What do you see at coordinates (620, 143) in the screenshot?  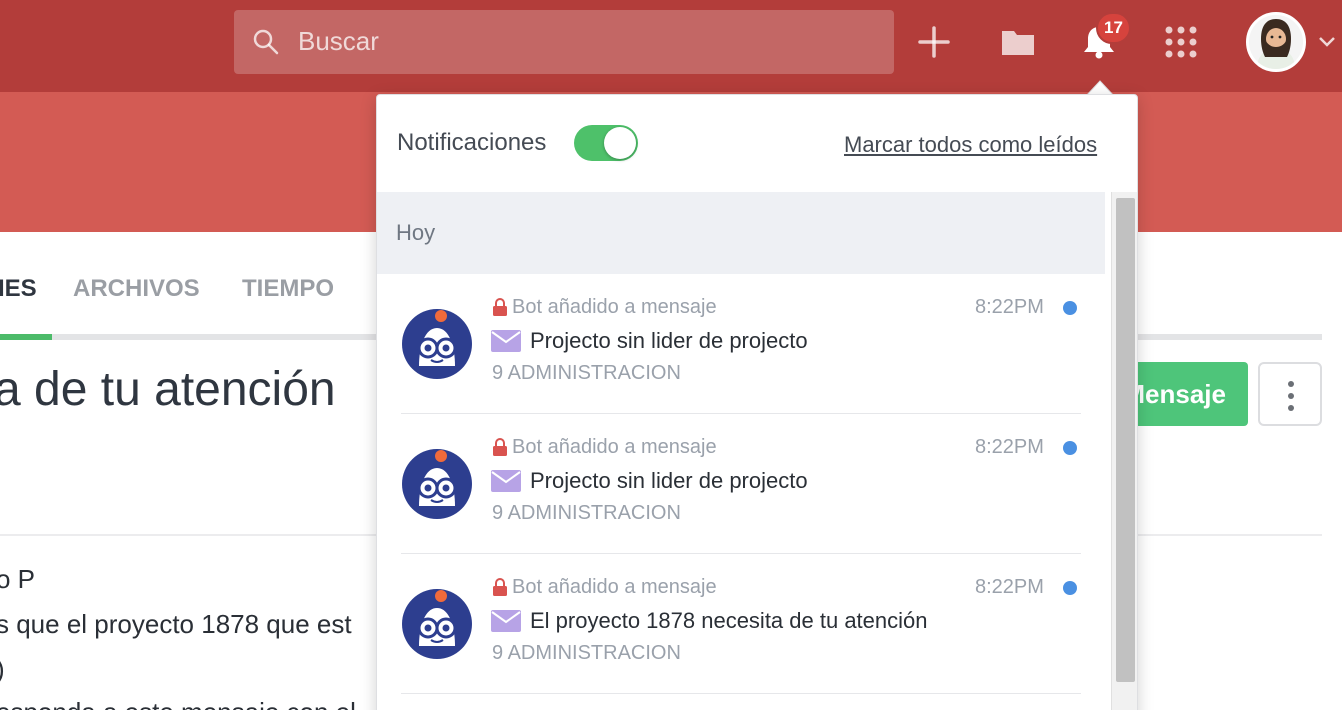 I see `toggle-knob` at bounding box center [620, 143].